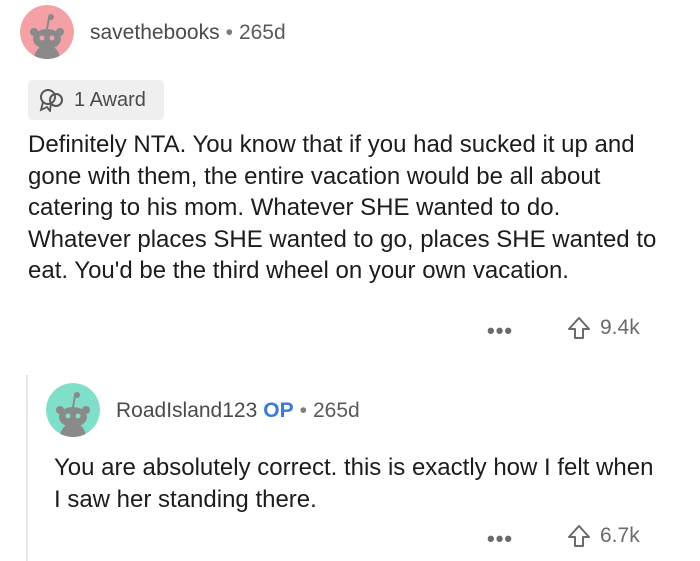 The height and width of the screenshot is (561, 700). What do you see at coordinates (51, 100) in the screenshot?
I see `award-icon` at bounding box center [51, 100].